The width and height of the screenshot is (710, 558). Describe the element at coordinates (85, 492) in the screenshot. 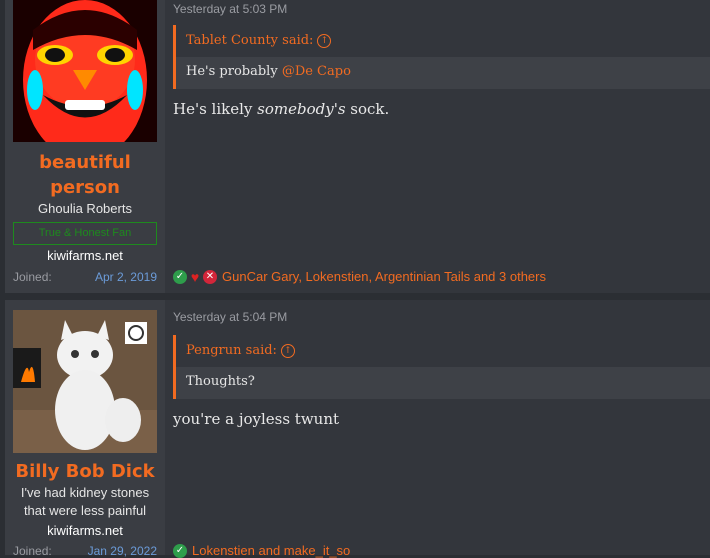

I see `user-title-line: I've had kidney stones` at that location.